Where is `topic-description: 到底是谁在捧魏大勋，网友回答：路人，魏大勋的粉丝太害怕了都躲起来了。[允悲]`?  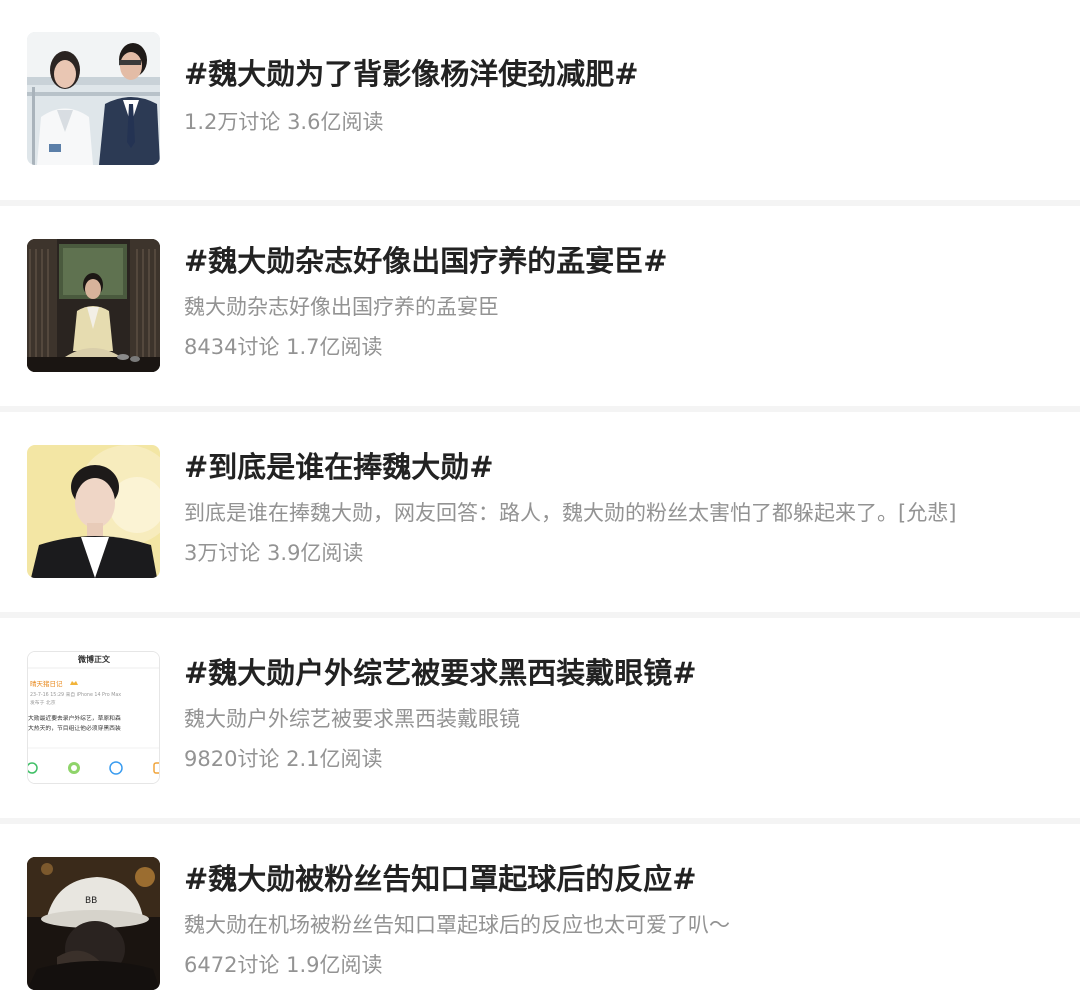 topic-description: 到底是谁在捧魏大勋，网友回答：路人，魏大勋的粉丝太害怕了都躲起来了。[允悲] is located at coordinates (570, 513).